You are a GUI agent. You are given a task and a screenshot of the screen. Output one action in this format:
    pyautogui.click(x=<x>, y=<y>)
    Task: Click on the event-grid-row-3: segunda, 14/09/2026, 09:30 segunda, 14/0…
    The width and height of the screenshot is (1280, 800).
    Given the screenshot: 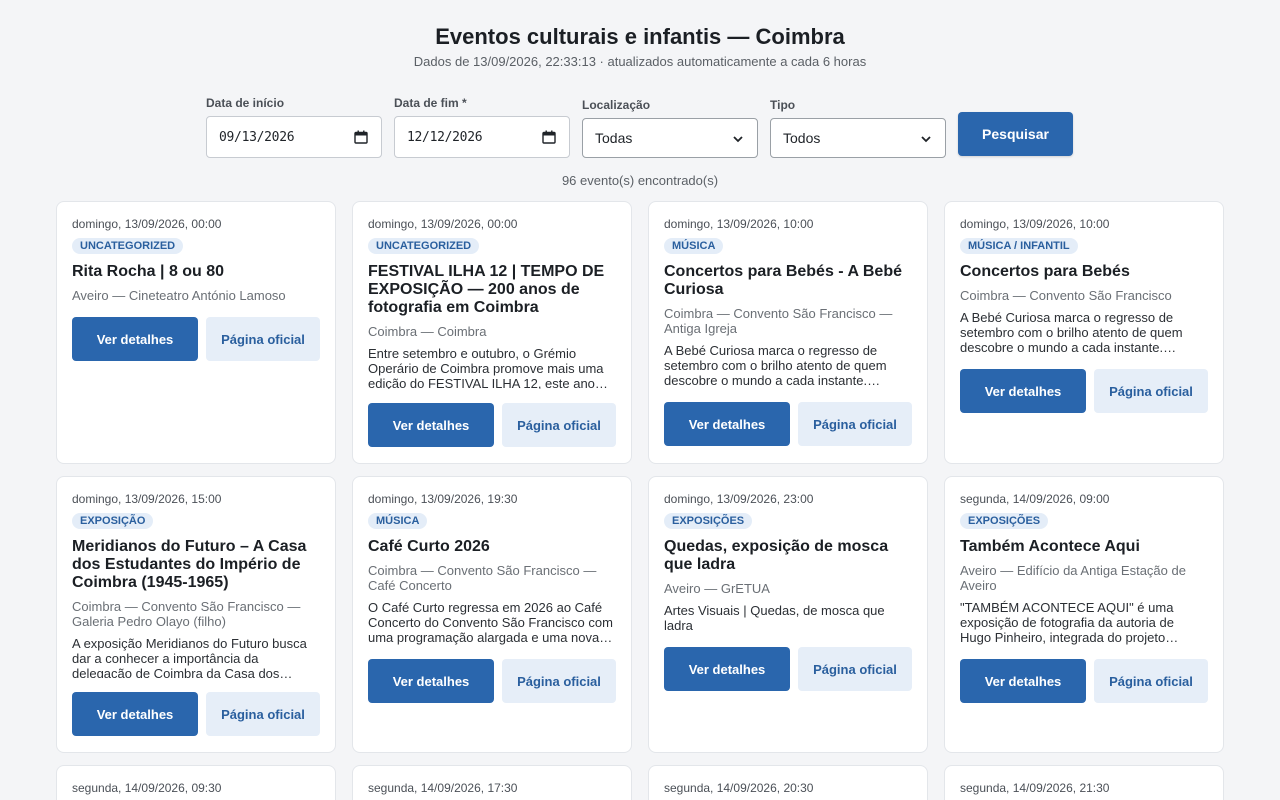 What is the action you would take?
    pyautogui.click(x=668, y=782)
    